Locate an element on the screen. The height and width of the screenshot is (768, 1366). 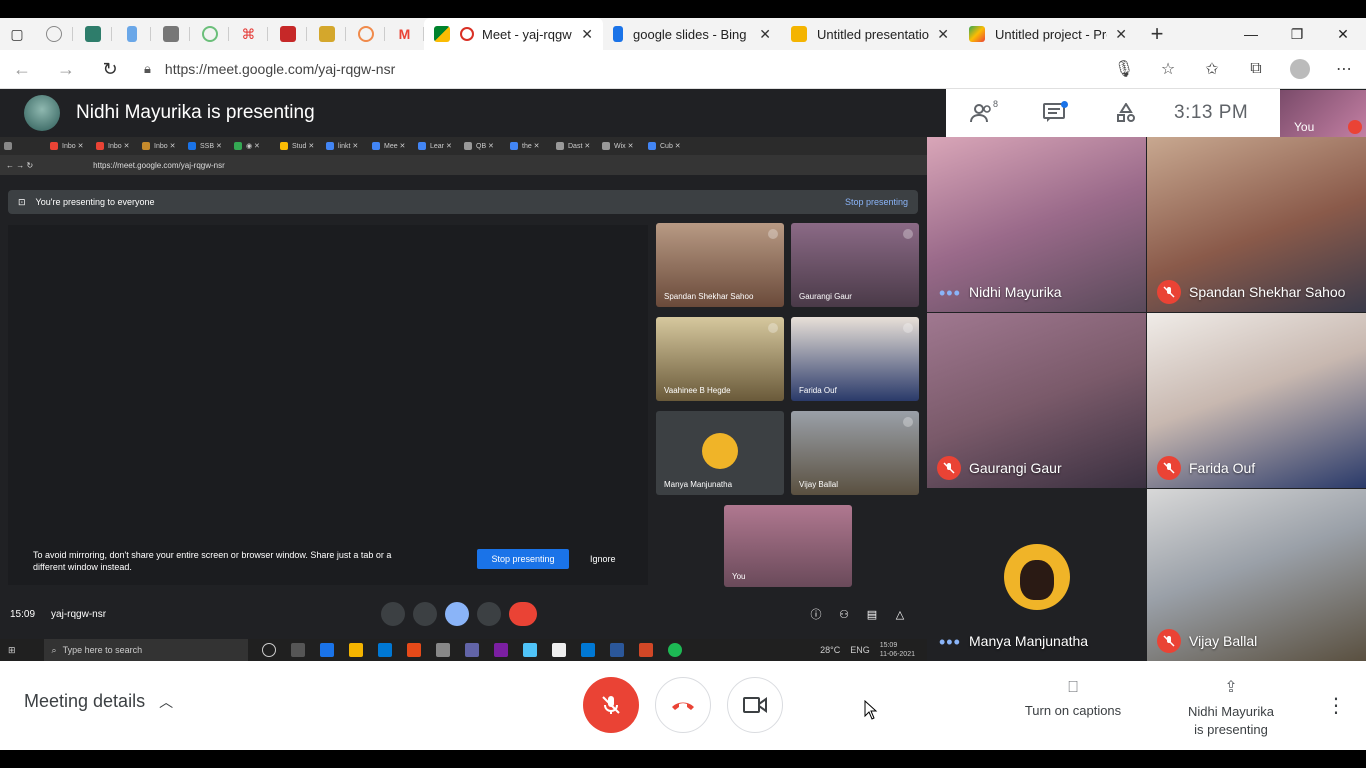
participant-tile: Vijay Ballal is located at coordinates (1256, 575).